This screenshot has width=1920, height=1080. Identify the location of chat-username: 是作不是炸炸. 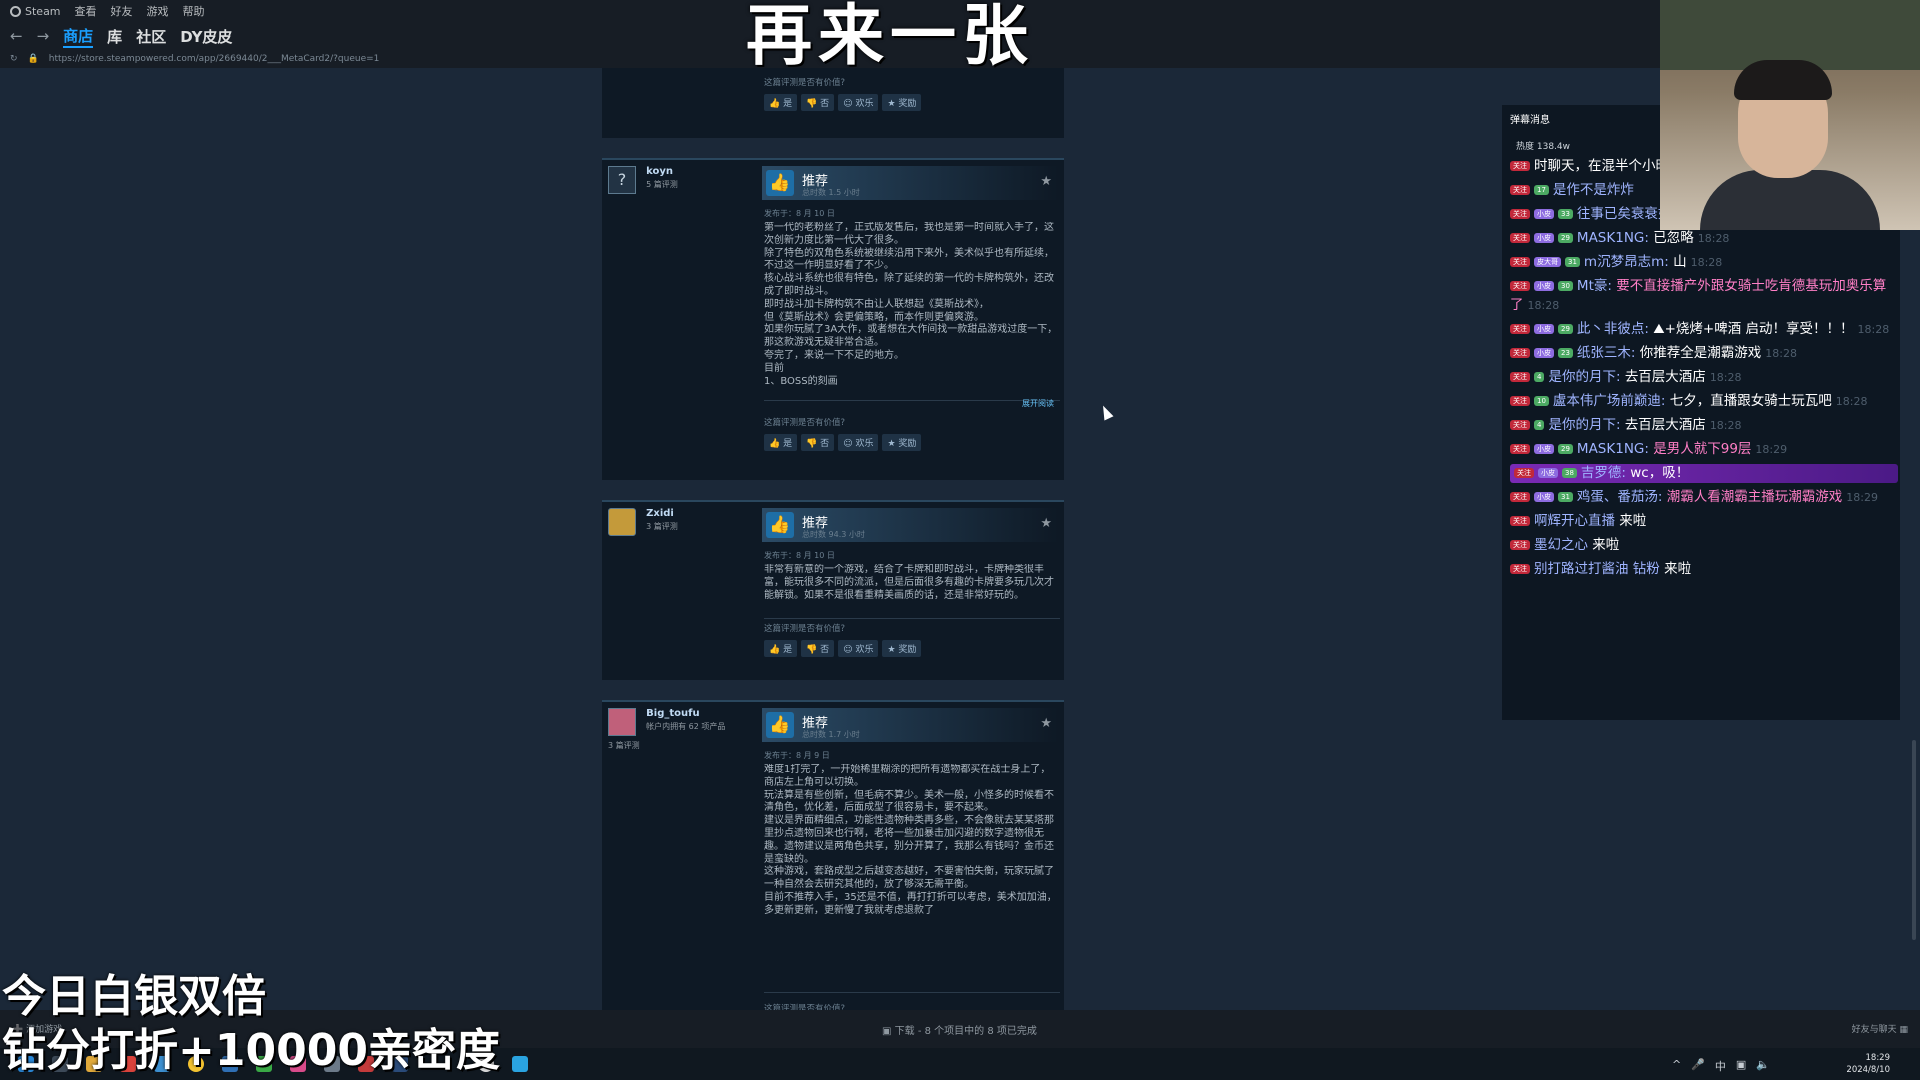
(1593, 190).